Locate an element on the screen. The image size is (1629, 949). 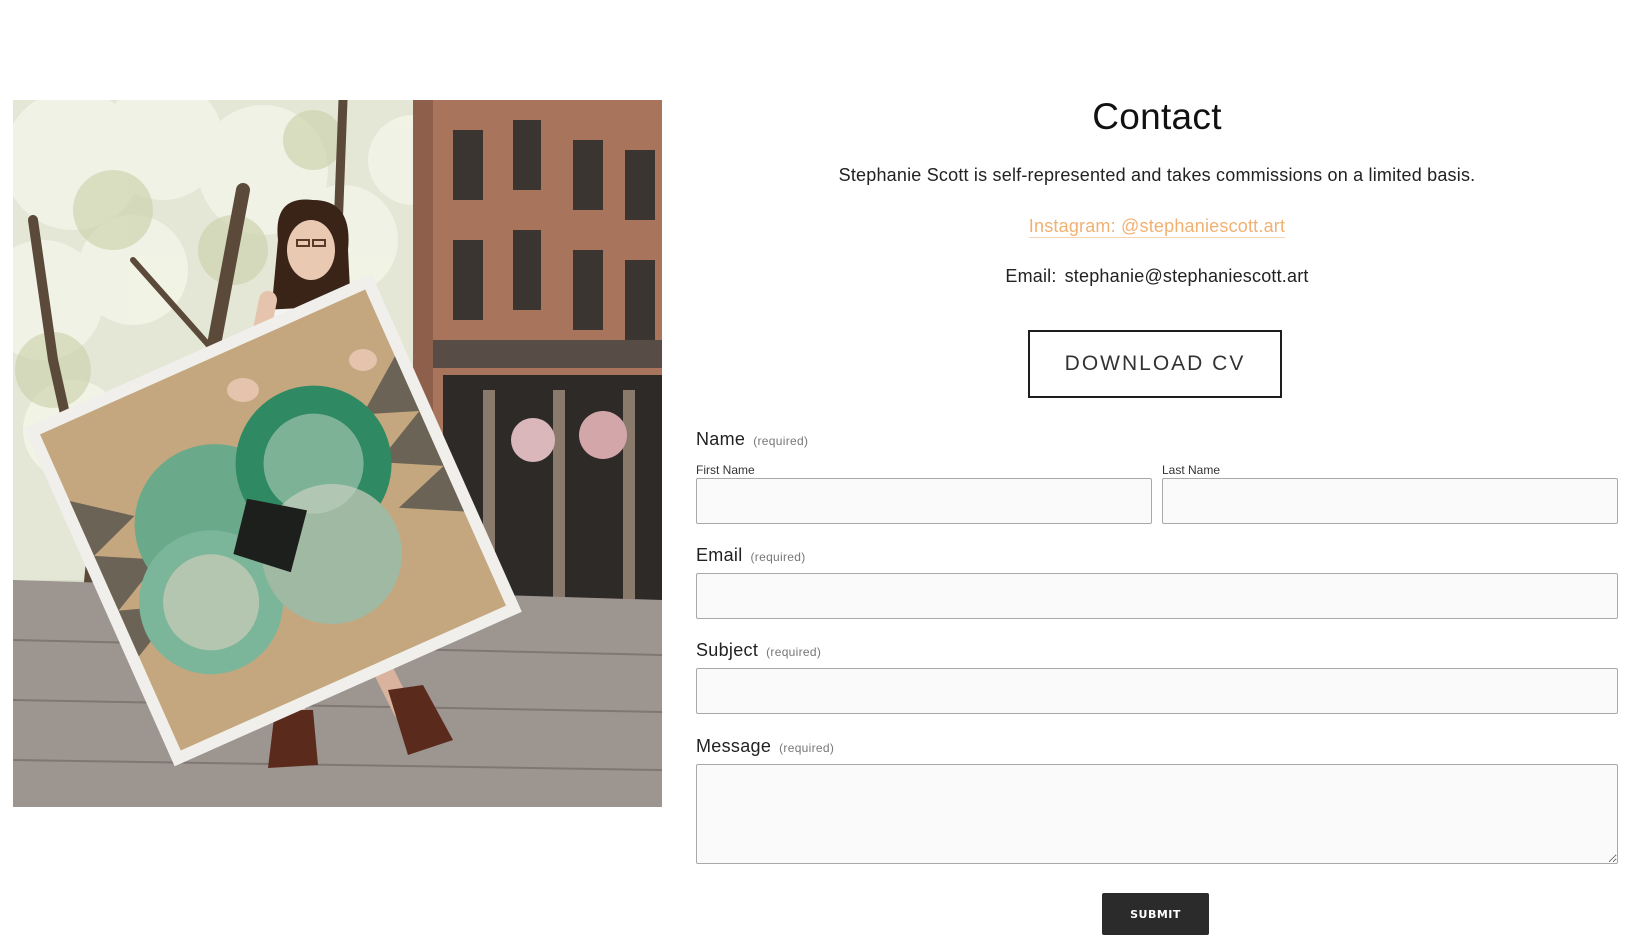
email-input is located at coordinates (1157, 596).